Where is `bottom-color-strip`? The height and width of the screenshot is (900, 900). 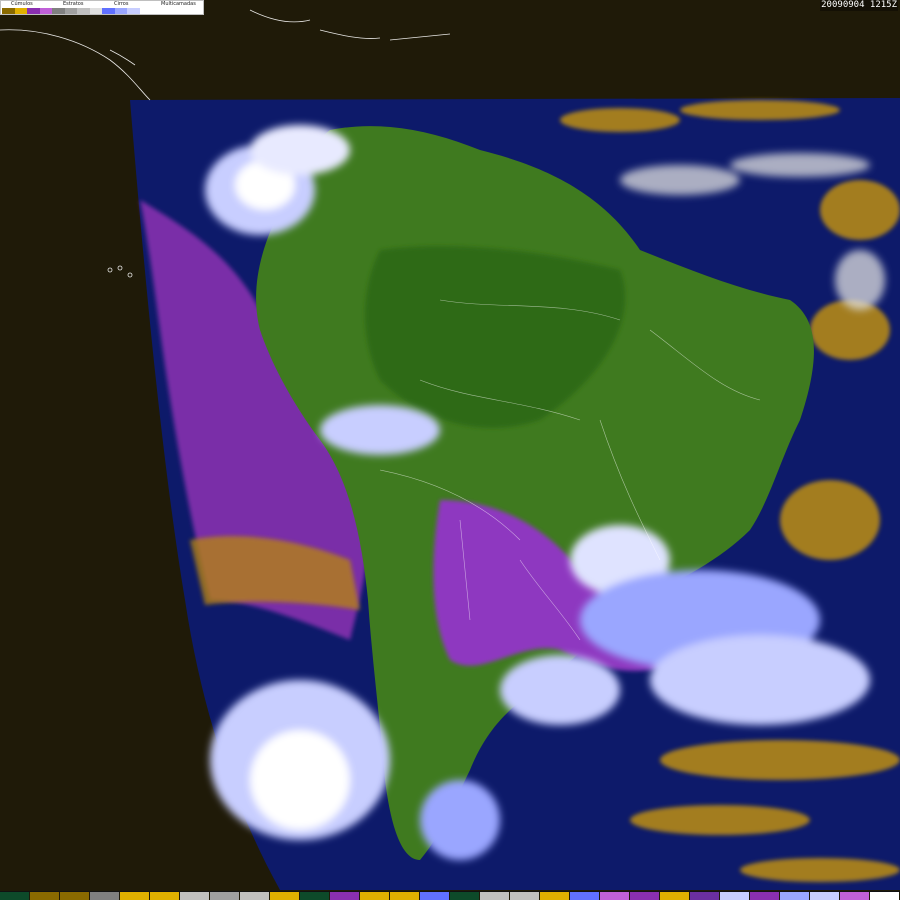
bottom-color-strip is located at coordinates (450, 895).